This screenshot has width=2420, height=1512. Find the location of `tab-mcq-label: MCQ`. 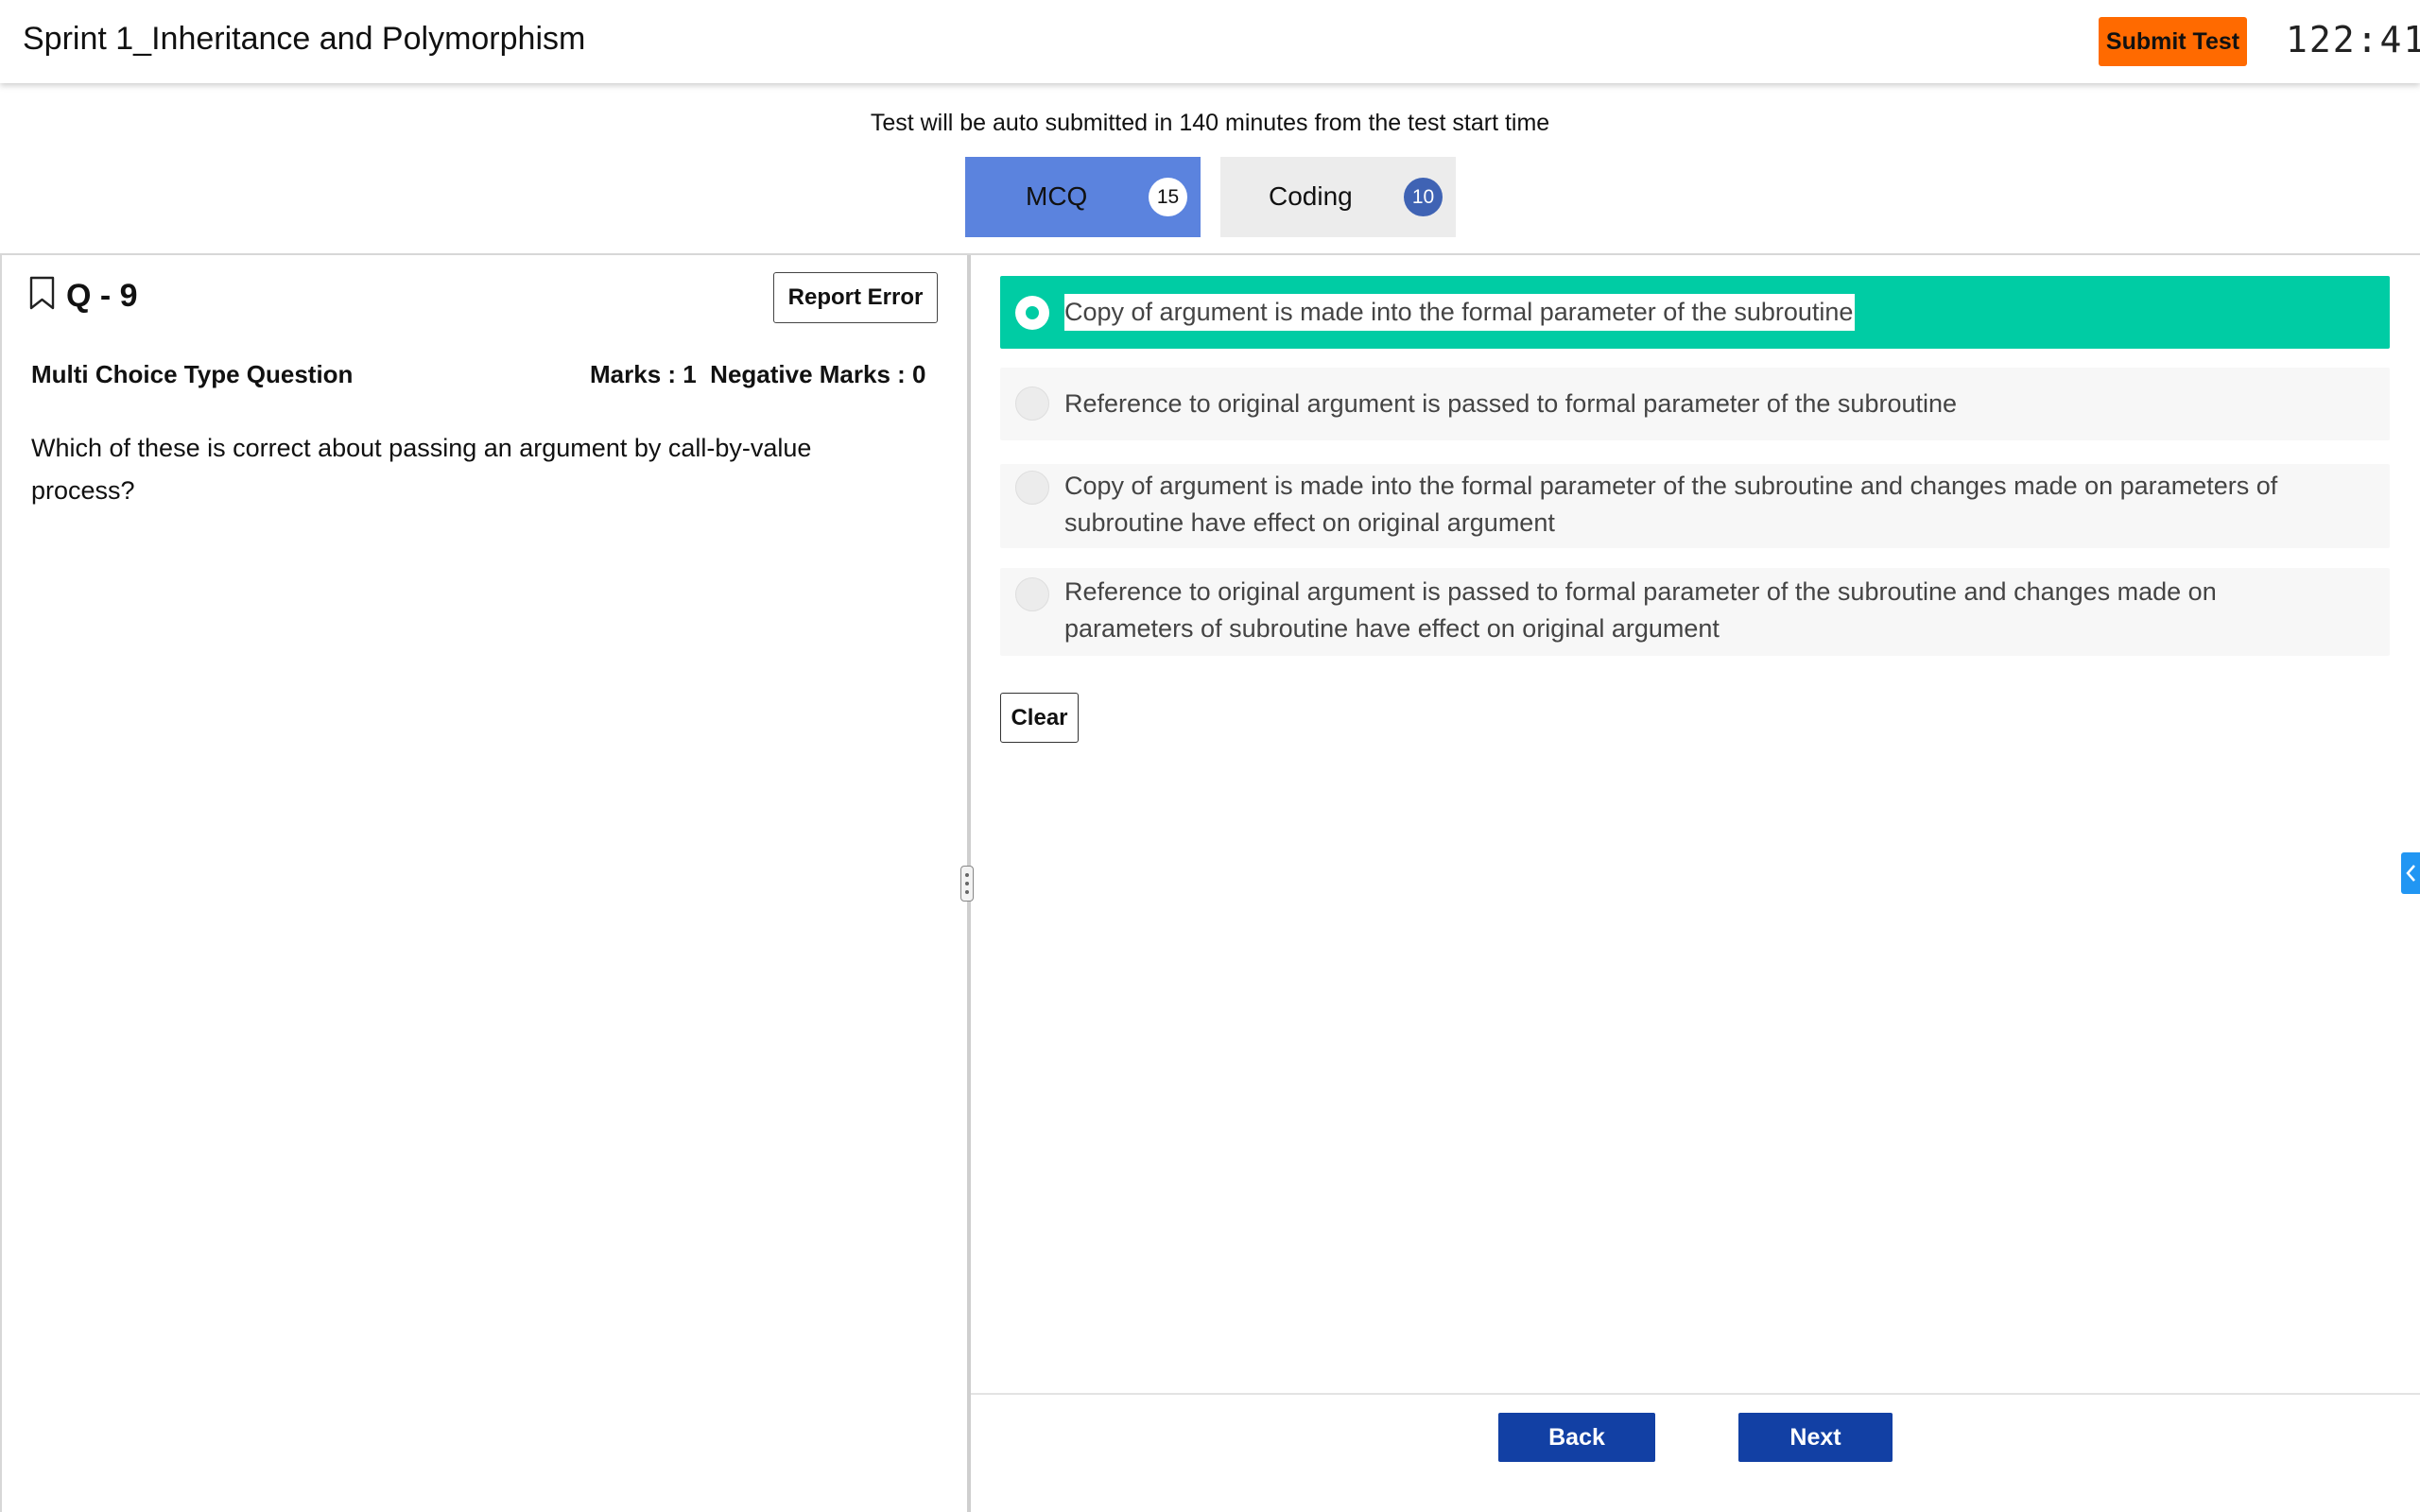

tab-mcq-label: MCQ is located at coordinates (1057, 196).